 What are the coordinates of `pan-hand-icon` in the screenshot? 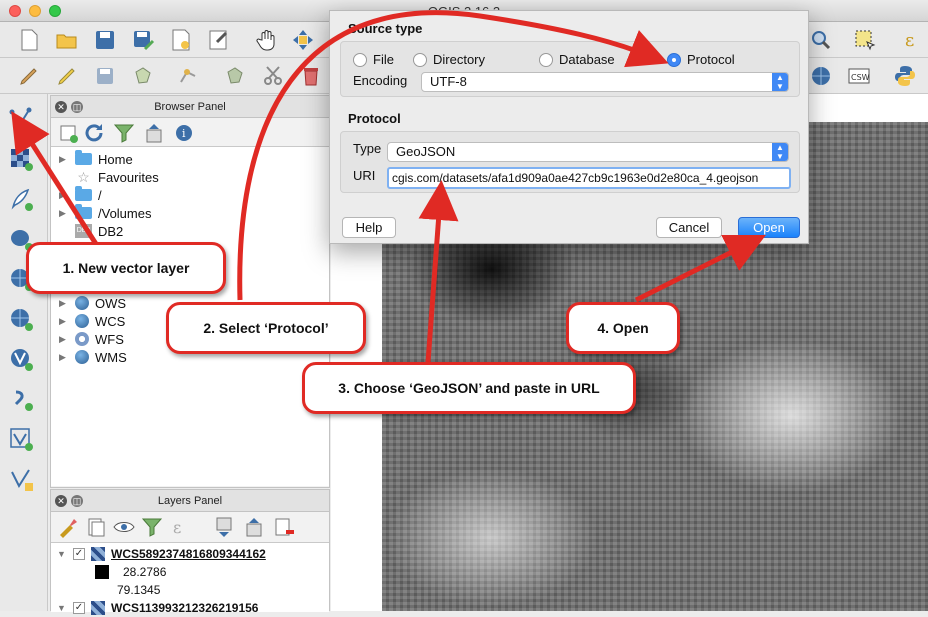 It's located at (267, 40).